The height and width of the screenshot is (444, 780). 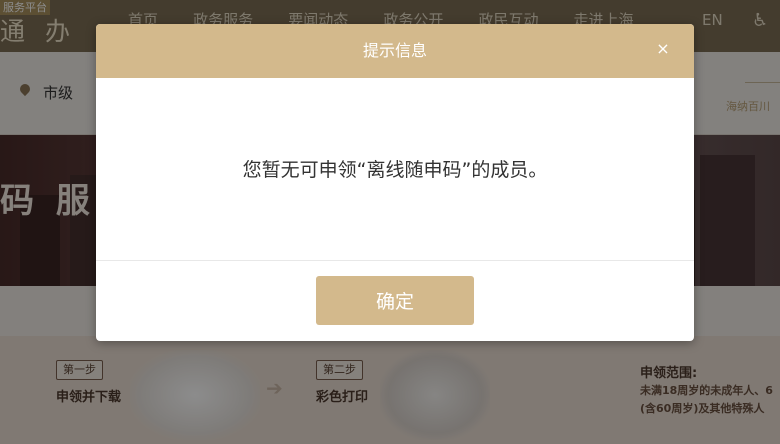 I want to click on dialog-title: 提示信息, so click(x=394, y=50).